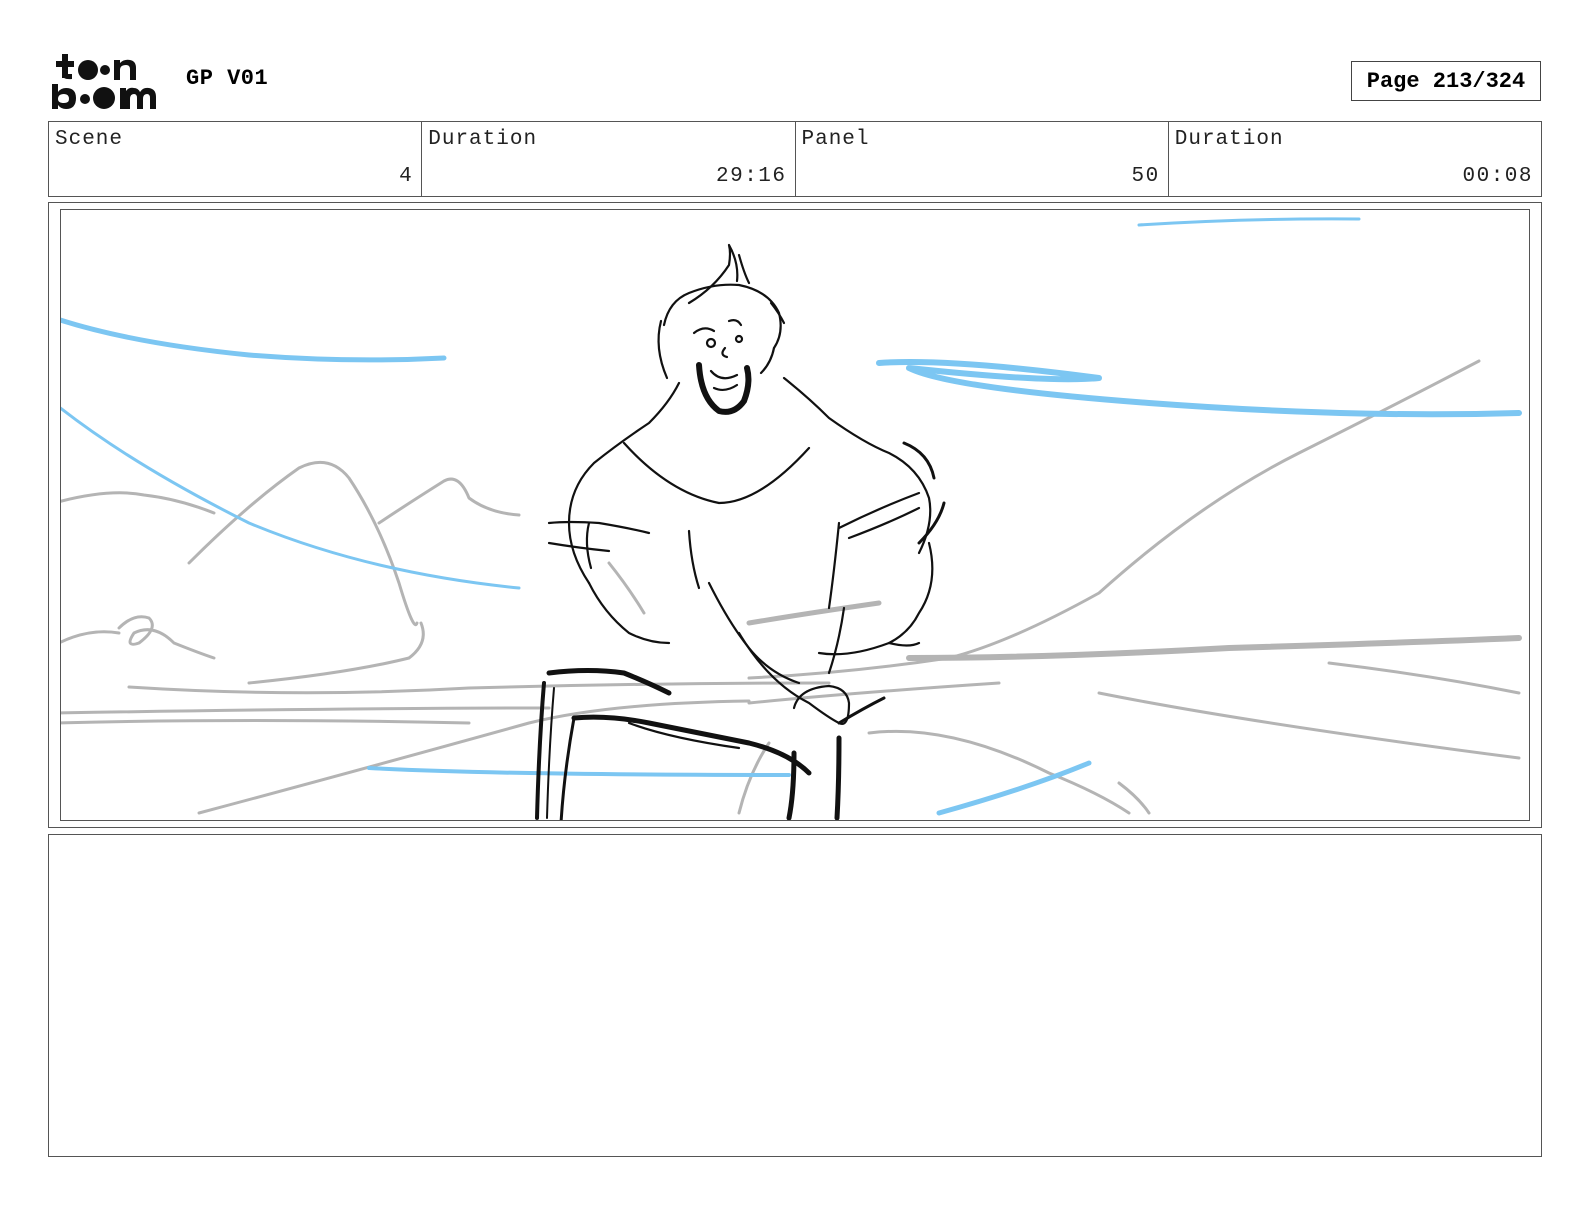  Describe the element at coordinates (104, 81) in the screenshot. I see `toonboom-logo-icon` at that location.